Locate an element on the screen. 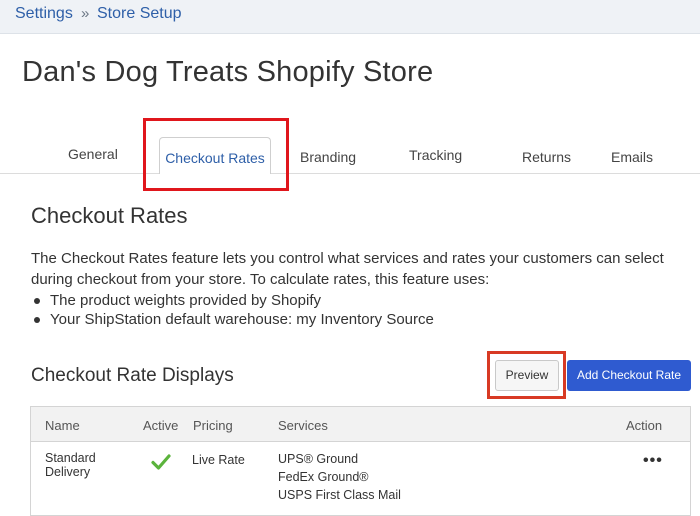 The image size is (700, 516). column-header-action: Action is located at coordinates (644, 425).